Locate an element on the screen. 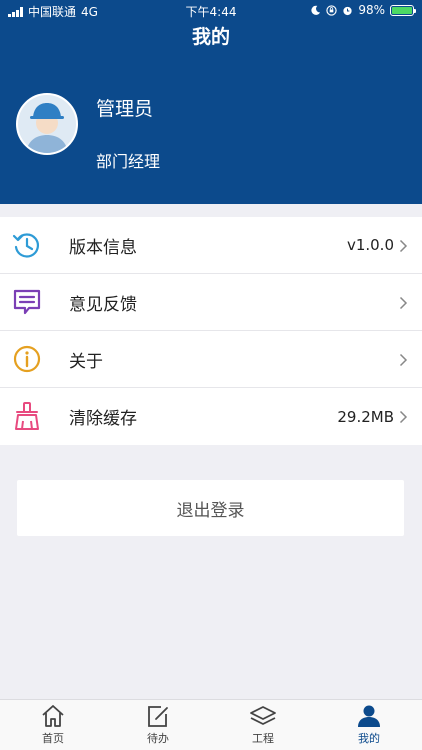  menu-label-version: 版本信息 is located at coordinates (103, 247).